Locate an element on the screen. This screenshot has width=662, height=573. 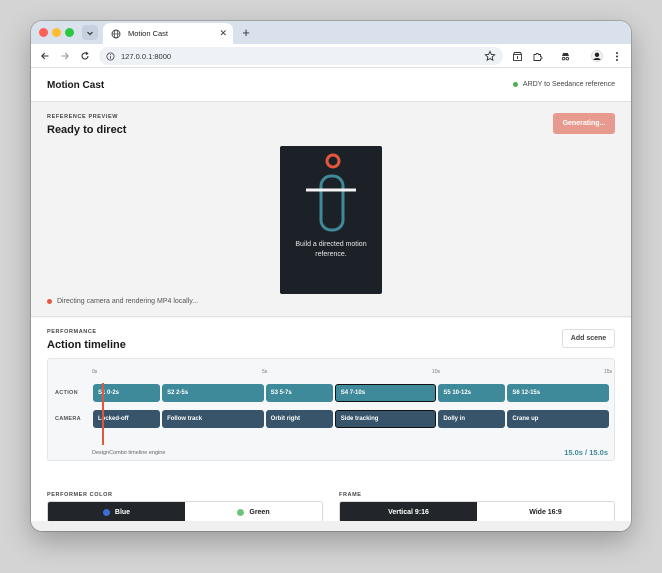
camera-clip: Follow track is located at coordinates (213, 419).